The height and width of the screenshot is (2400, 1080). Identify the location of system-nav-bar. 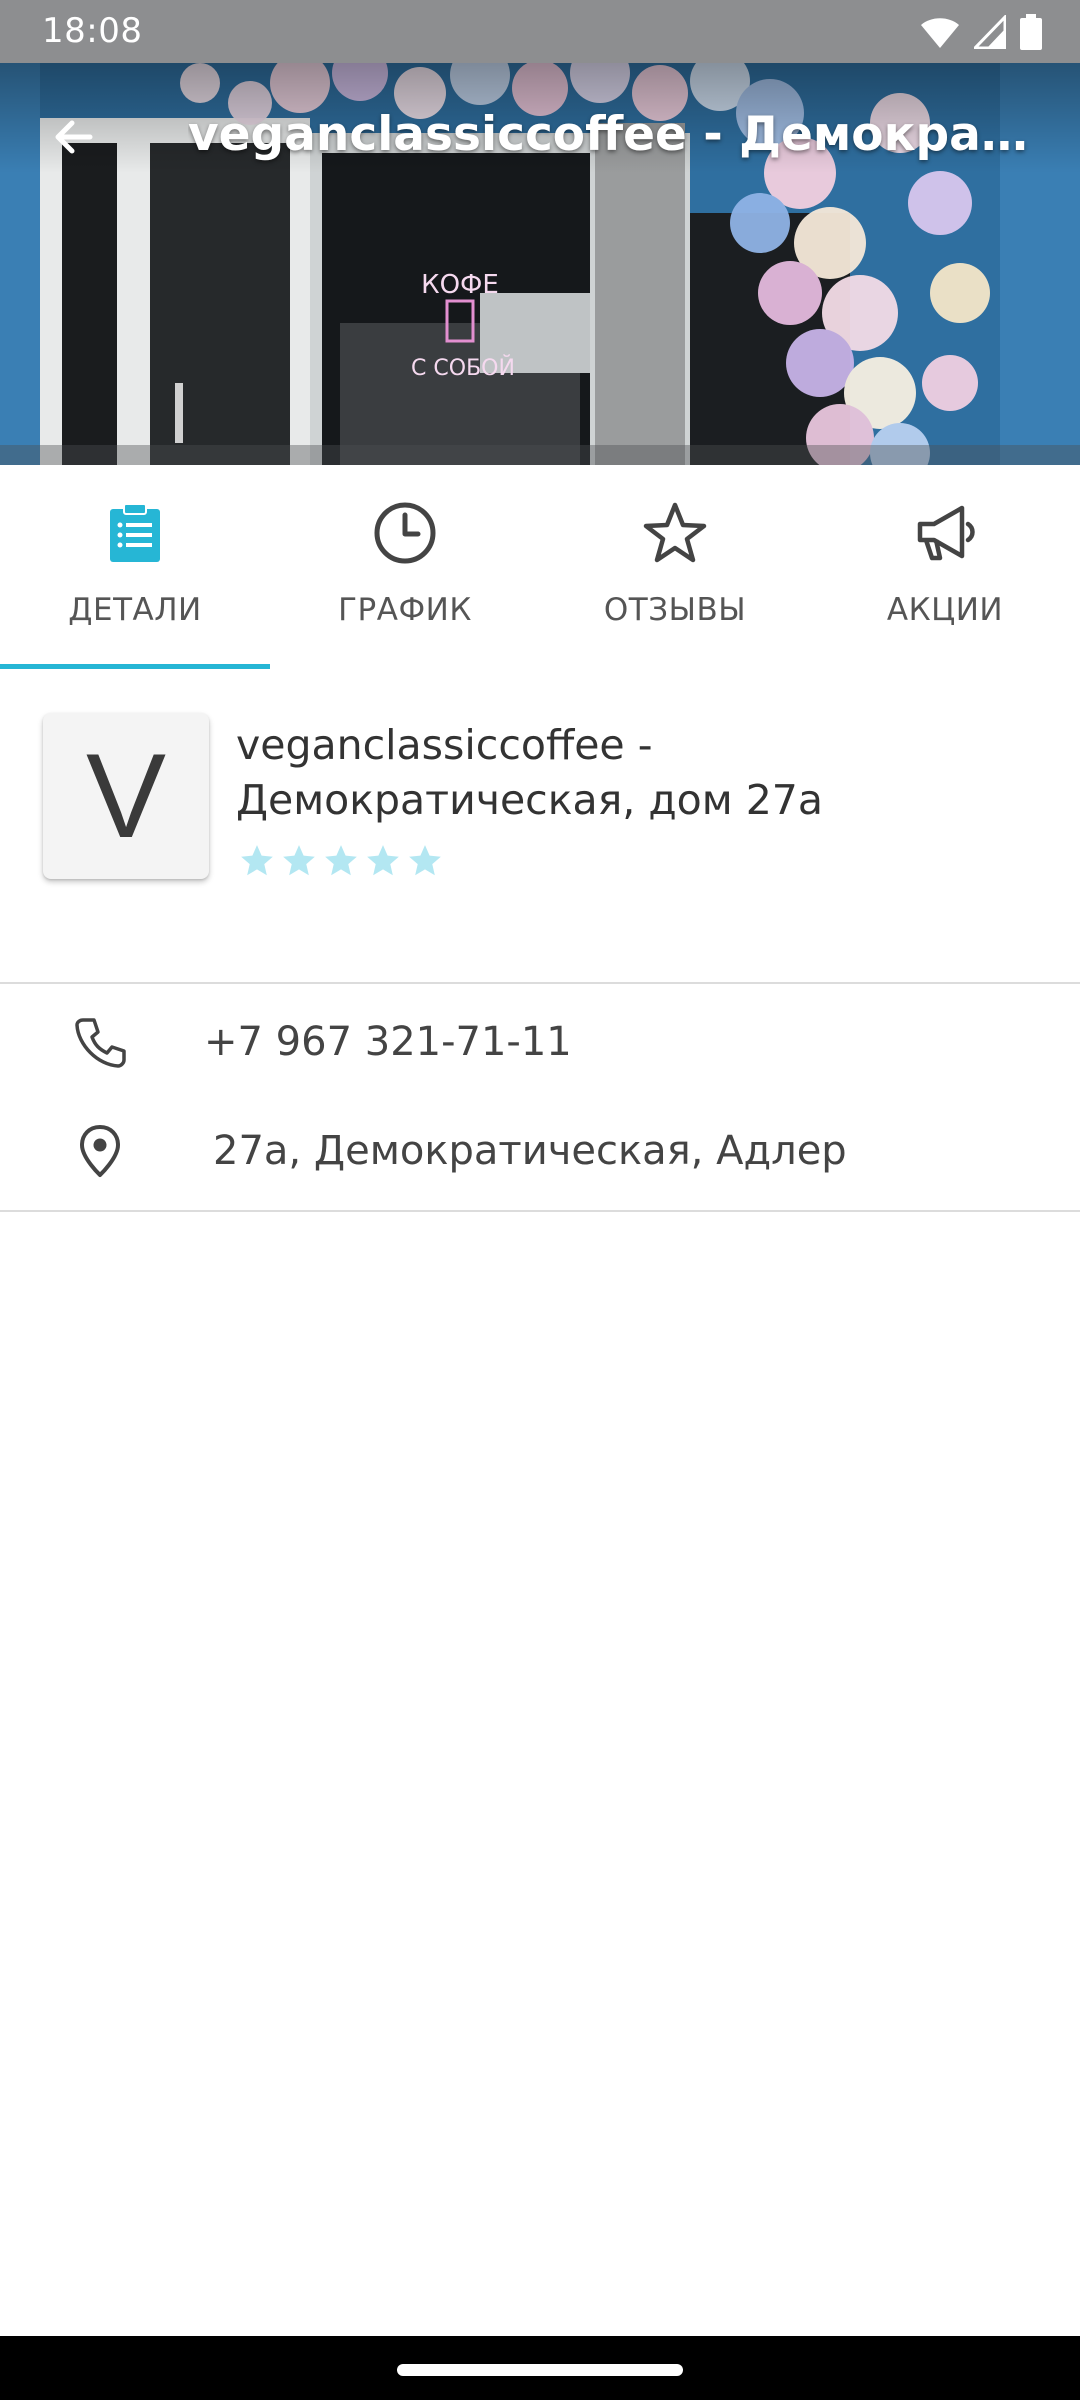
(540, 2368).